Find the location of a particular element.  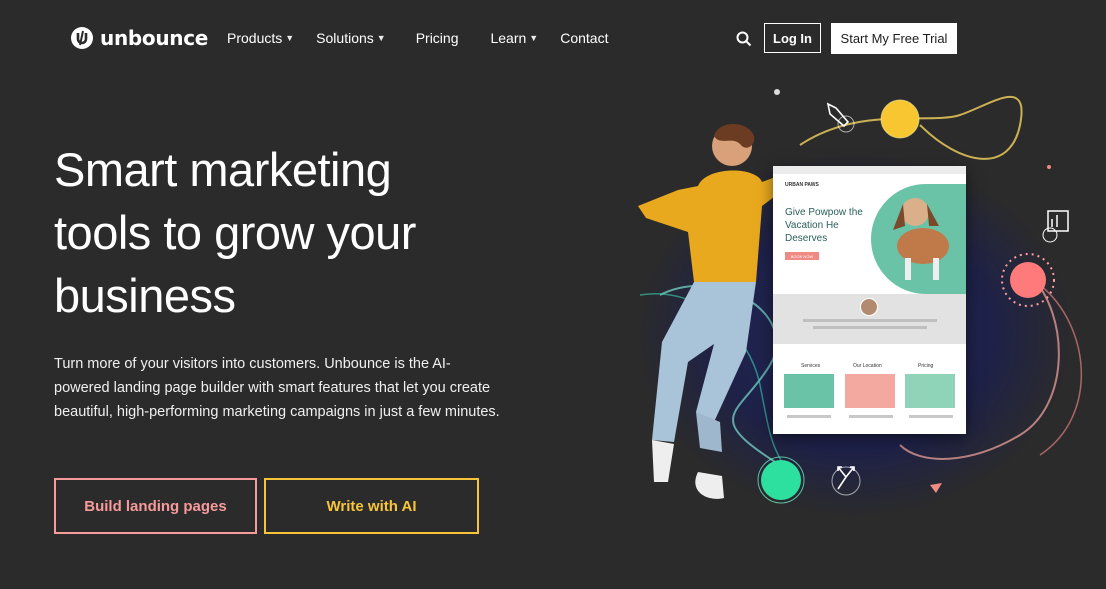

nav-item-label: Contact is located at coordinates (584, 38).